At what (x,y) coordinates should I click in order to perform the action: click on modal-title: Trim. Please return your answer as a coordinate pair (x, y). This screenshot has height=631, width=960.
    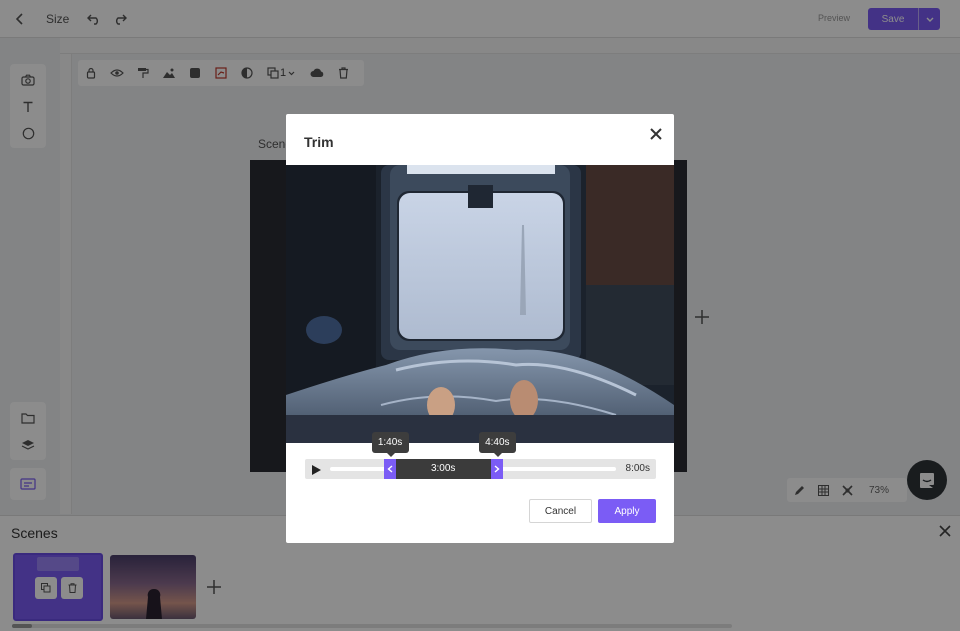
    Looking at the image, I should click on (319, 142).